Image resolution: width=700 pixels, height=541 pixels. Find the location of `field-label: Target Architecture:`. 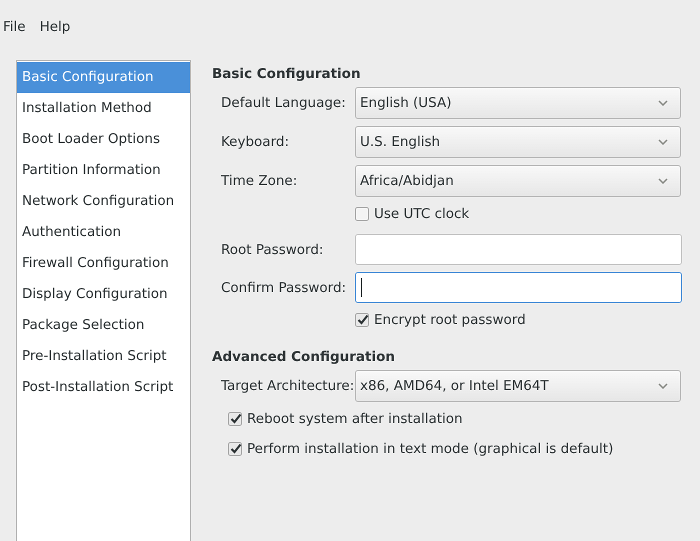

field-label: Target Architecture: is located at coordinates (288, 386).